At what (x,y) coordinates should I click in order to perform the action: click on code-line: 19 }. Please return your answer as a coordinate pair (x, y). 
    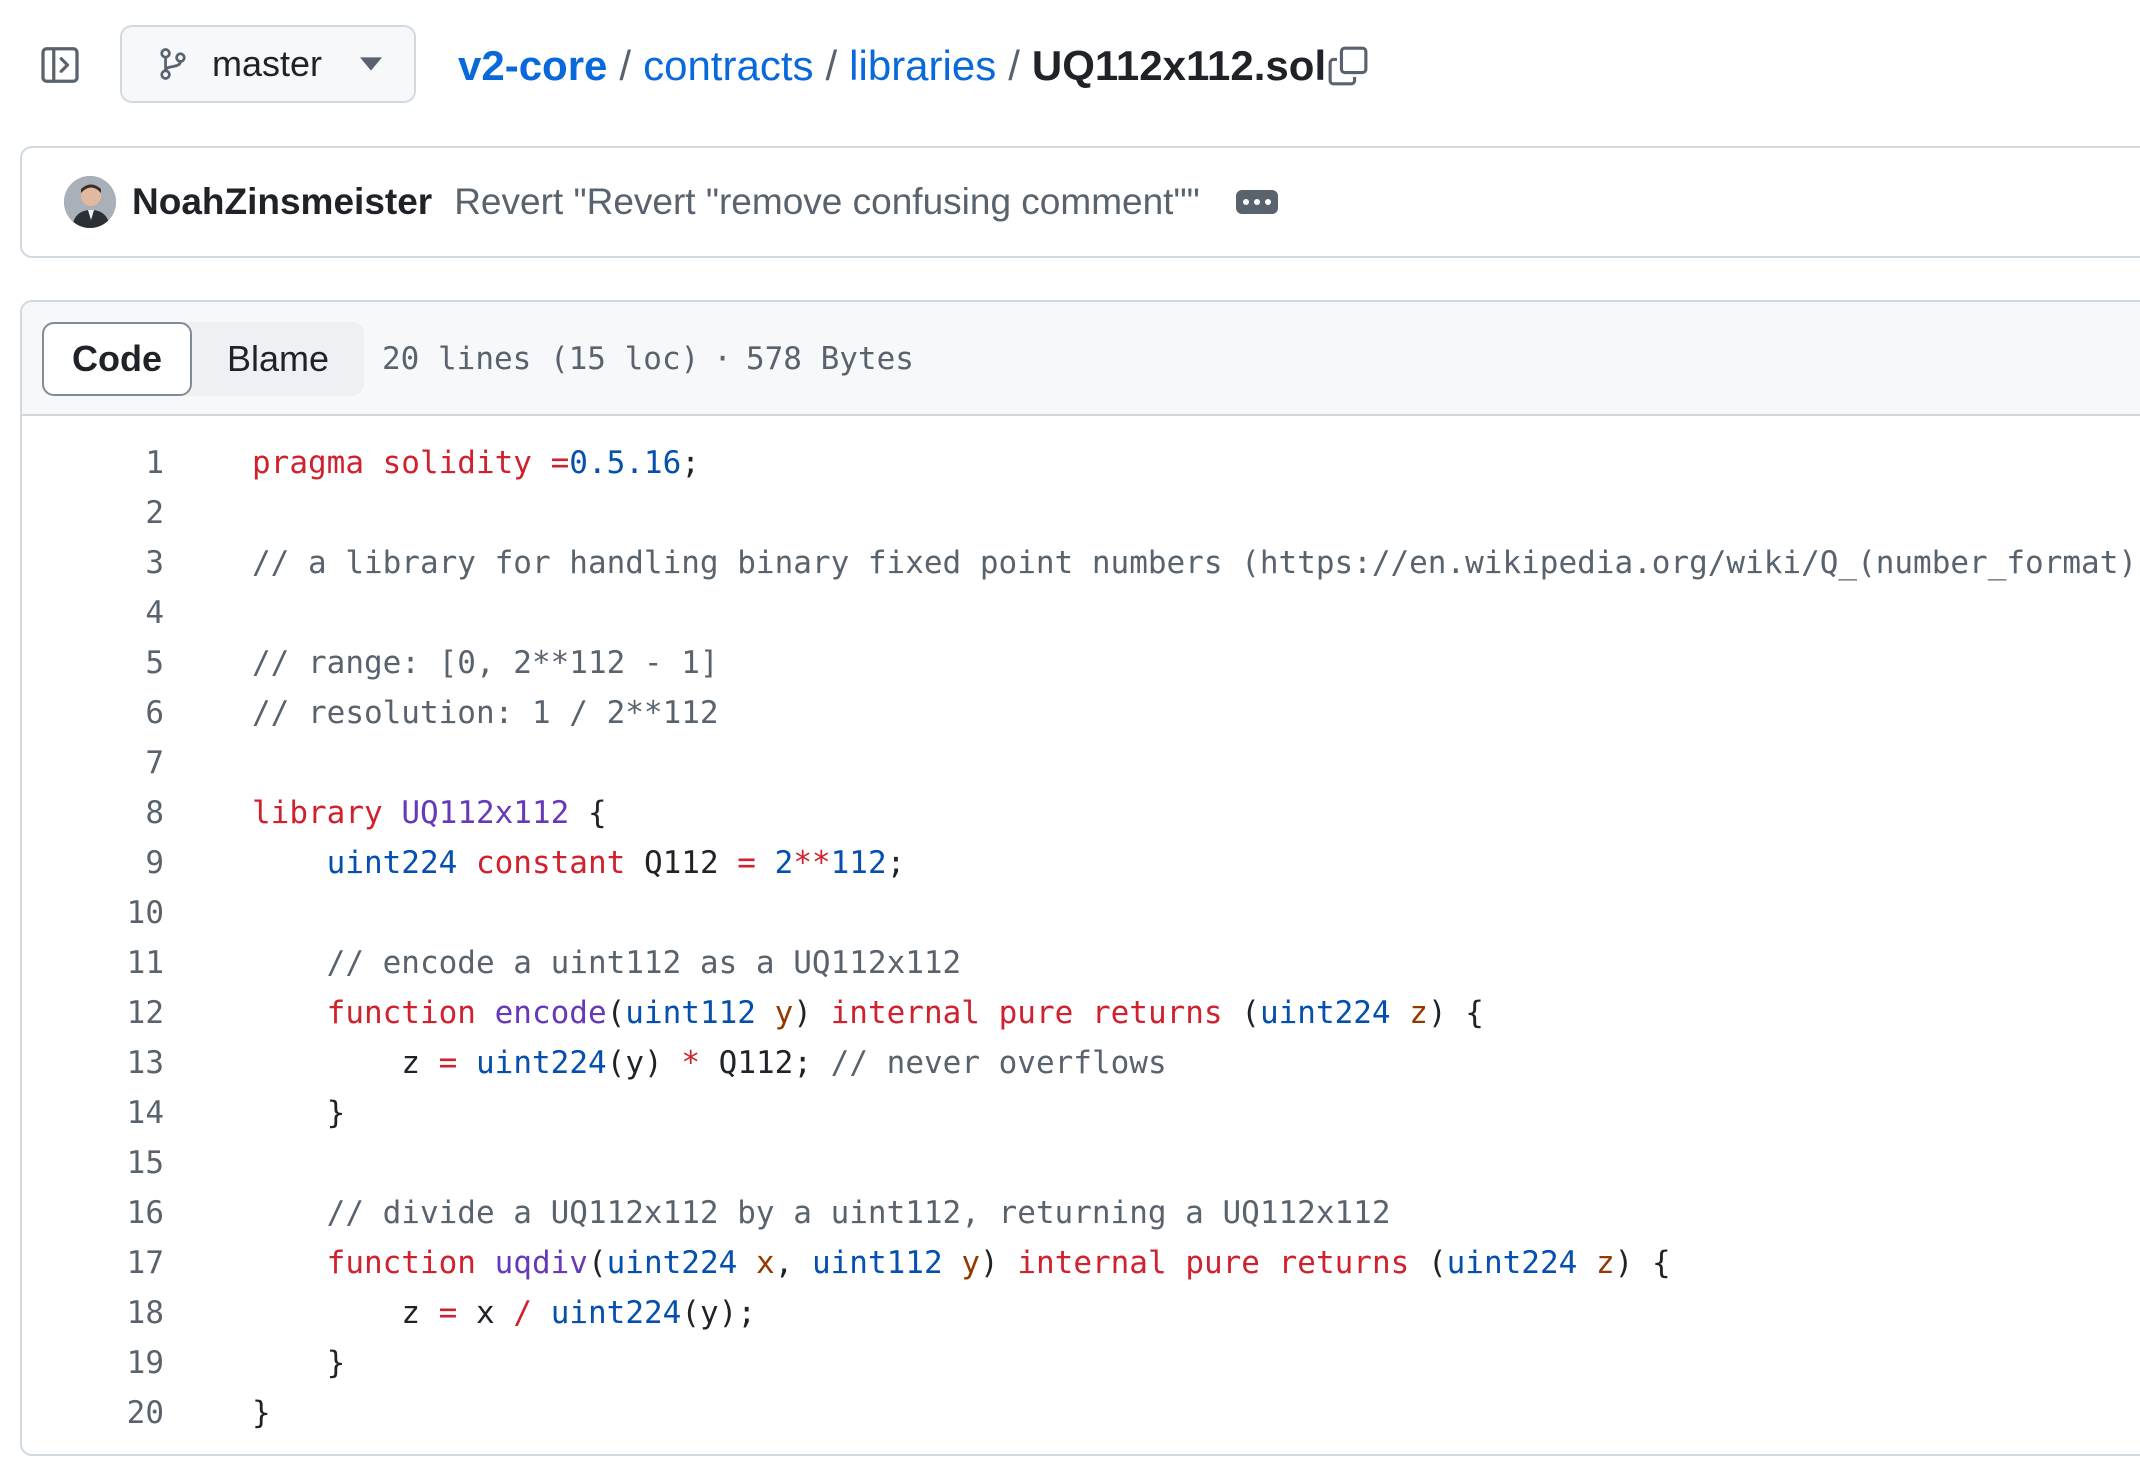
    Looking at the image, I should click on (1081, 1363).